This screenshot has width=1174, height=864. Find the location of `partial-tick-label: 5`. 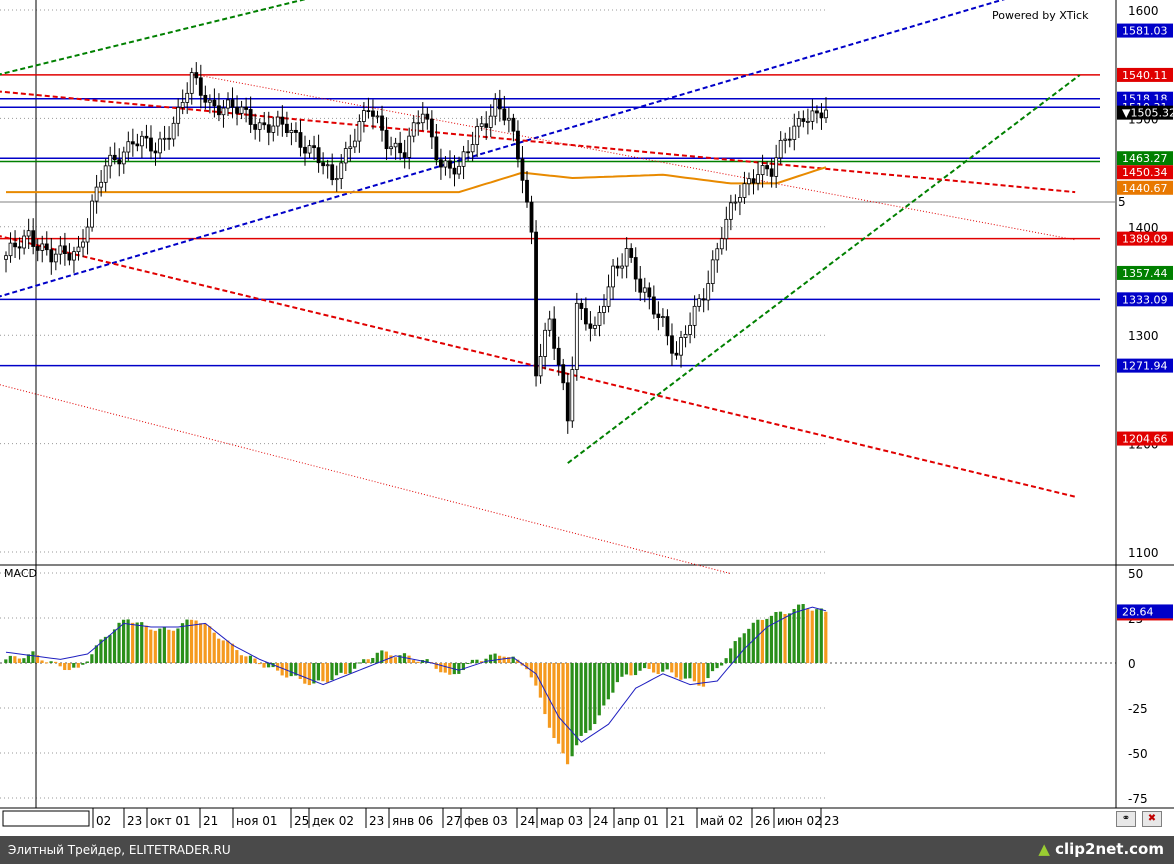

partial-tick-label: 5 is located at coordinates (1122, 202).